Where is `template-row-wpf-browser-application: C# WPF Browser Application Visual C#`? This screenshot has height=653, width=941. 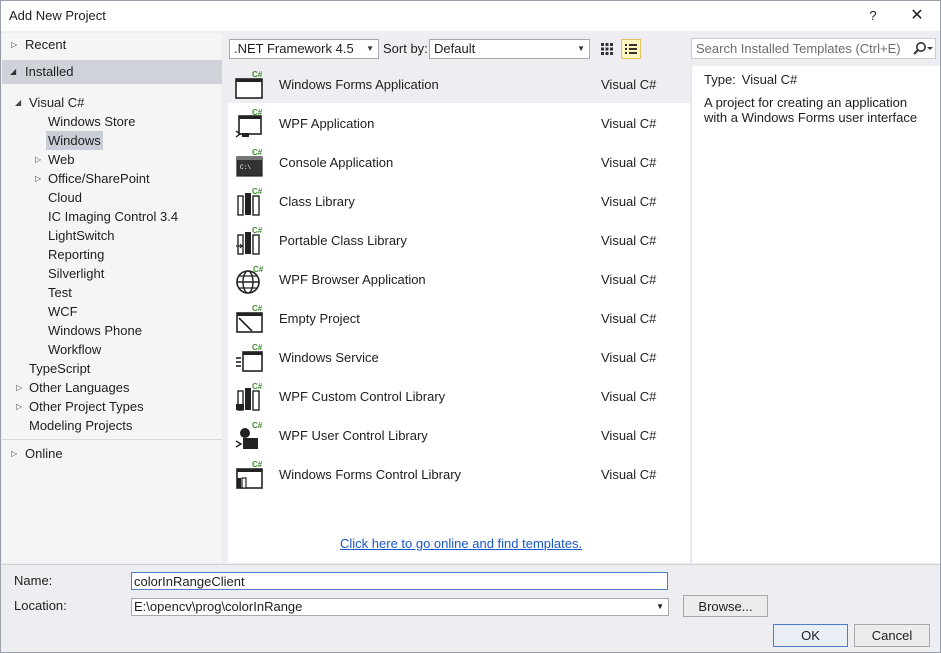 template-row-wpf-browser-application: C# WPF Browser Application Visual C# is located at coordinates (459, 279).